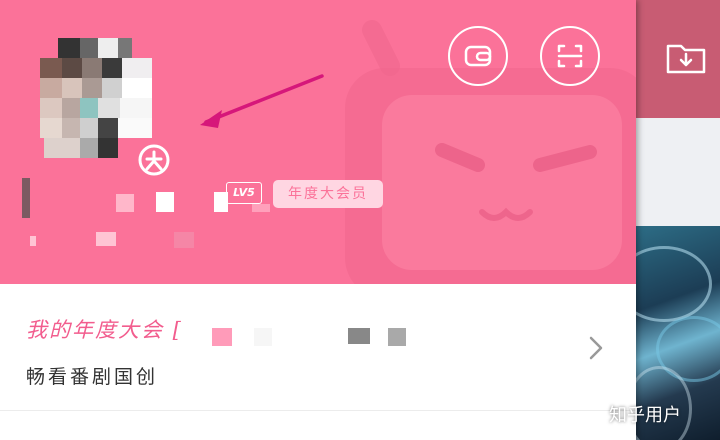 This screenshot has height=440, width=720. What do you see at coordinates (104, 330) in the screenshot?
I see `promo-title: 我的年度大会 [` at bounding box center [104, 330].